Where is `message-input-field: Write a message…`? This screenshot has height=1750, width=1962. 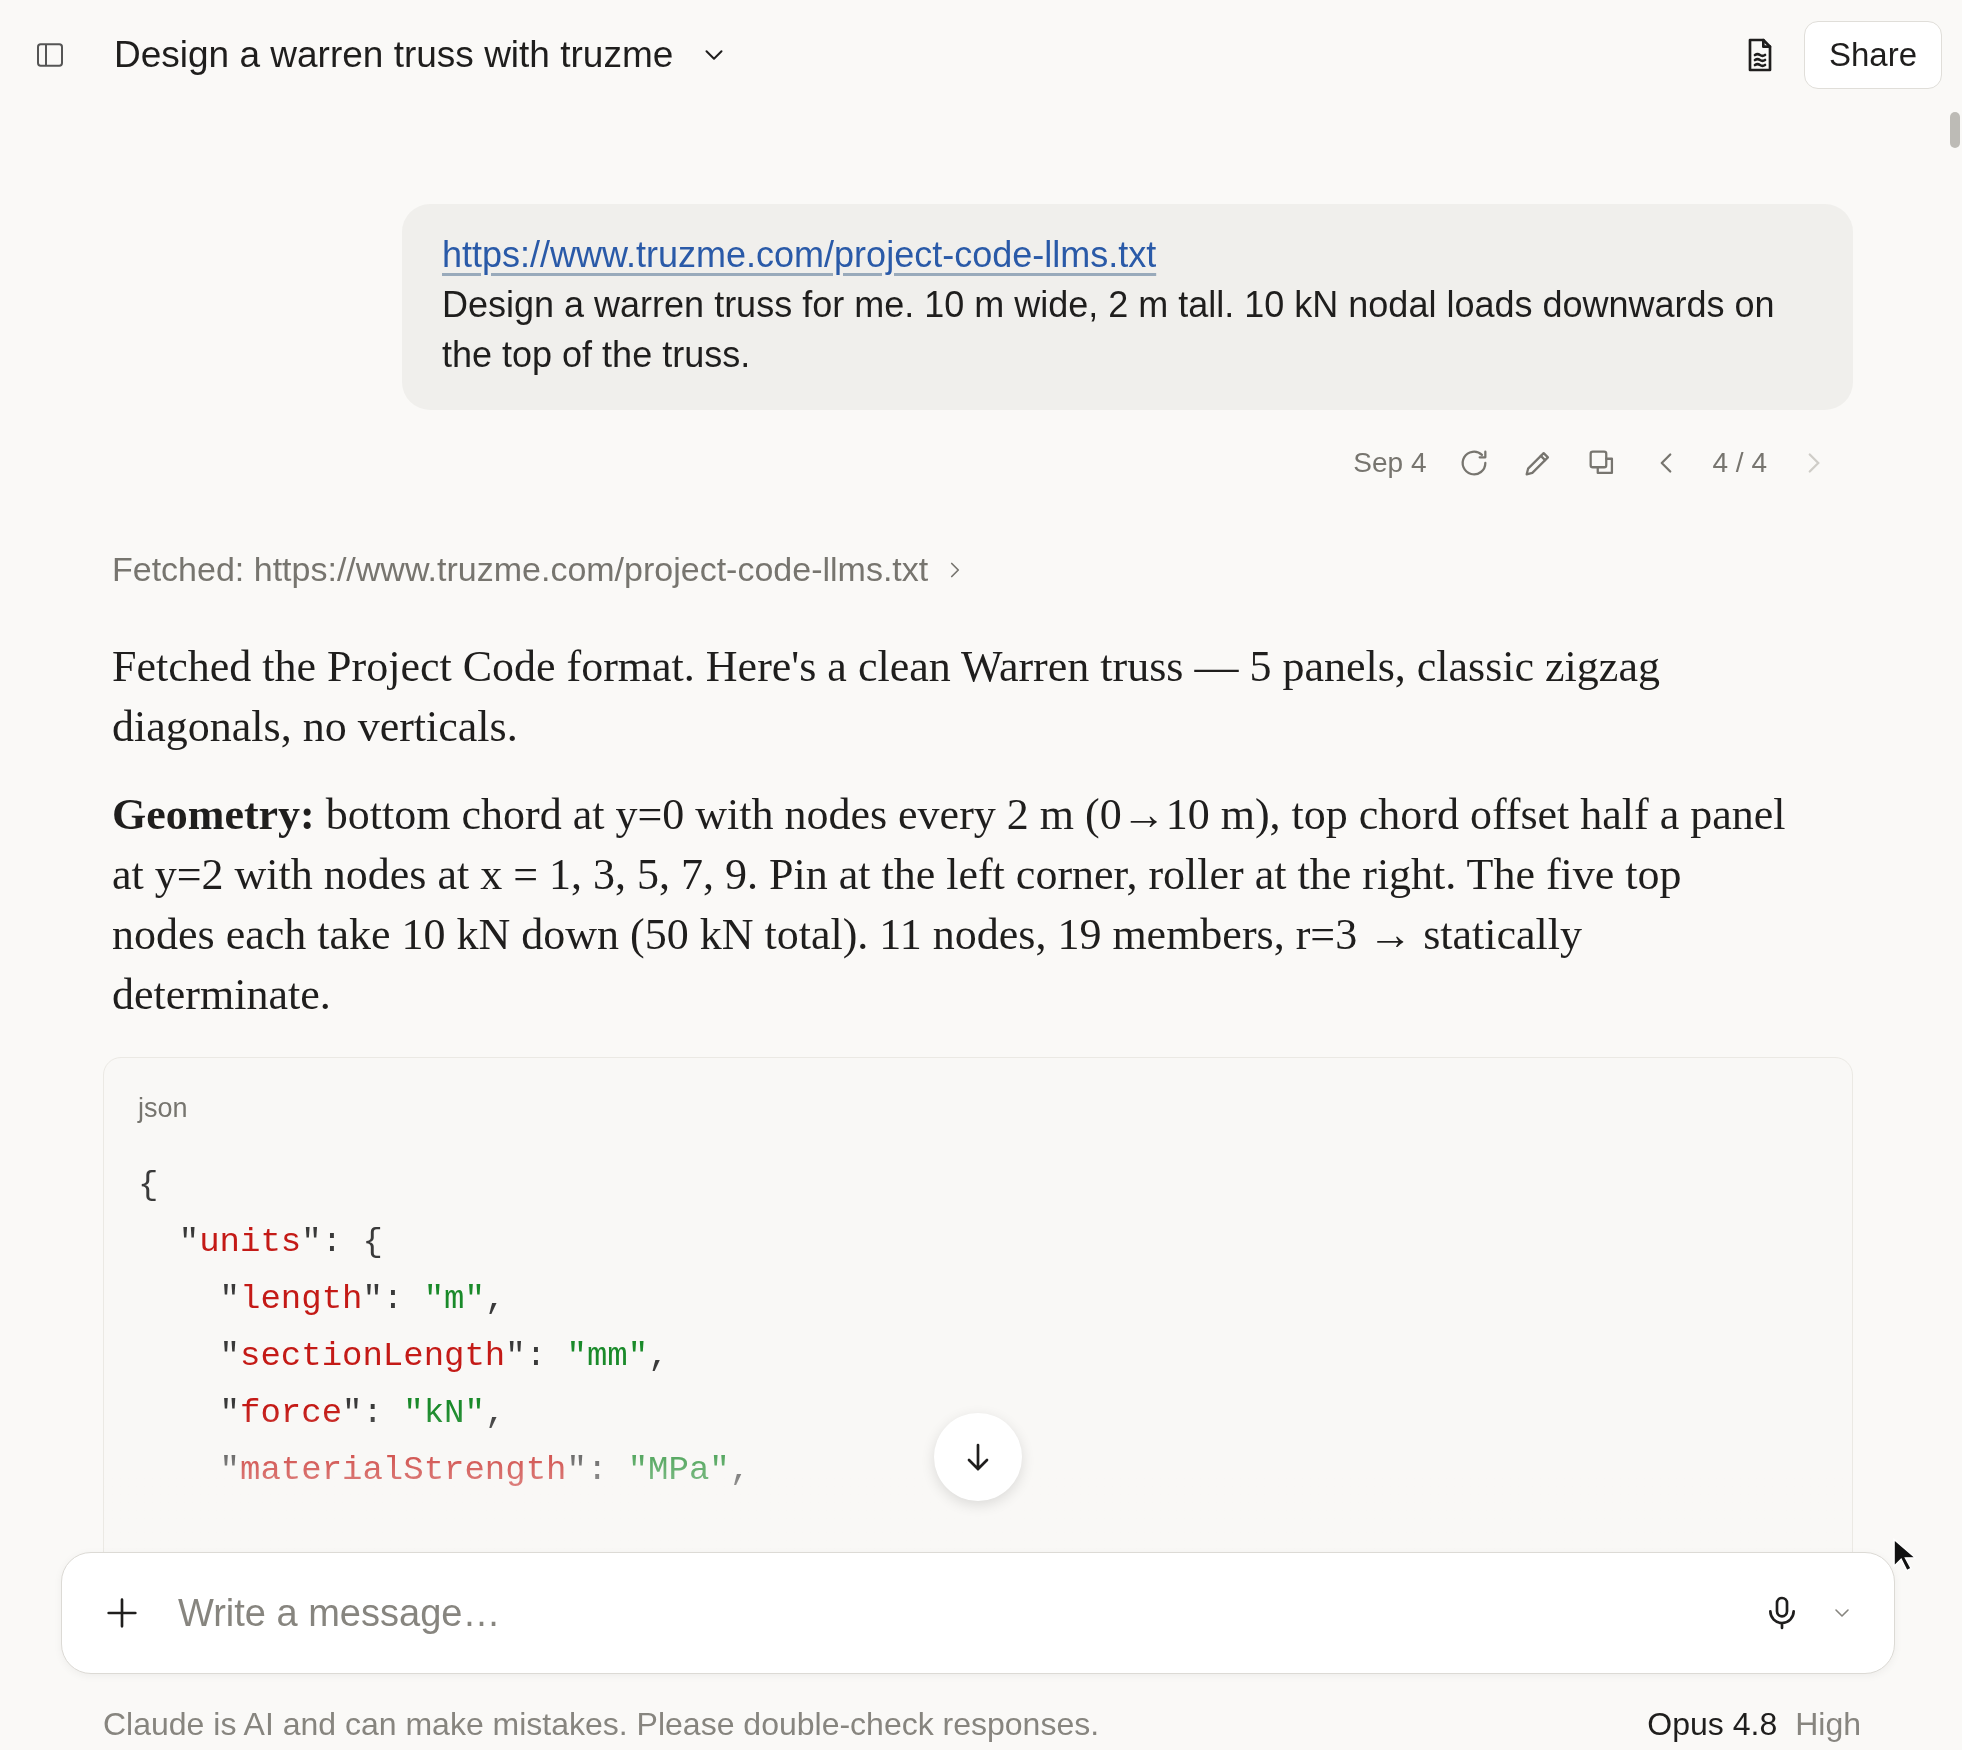 message-input-field: Write a message… is located at coordinates (970, 1613).